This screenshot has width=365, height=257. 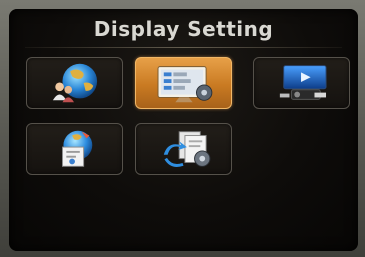 I want to click on menu-tile-language, so click(x=74, y=83).